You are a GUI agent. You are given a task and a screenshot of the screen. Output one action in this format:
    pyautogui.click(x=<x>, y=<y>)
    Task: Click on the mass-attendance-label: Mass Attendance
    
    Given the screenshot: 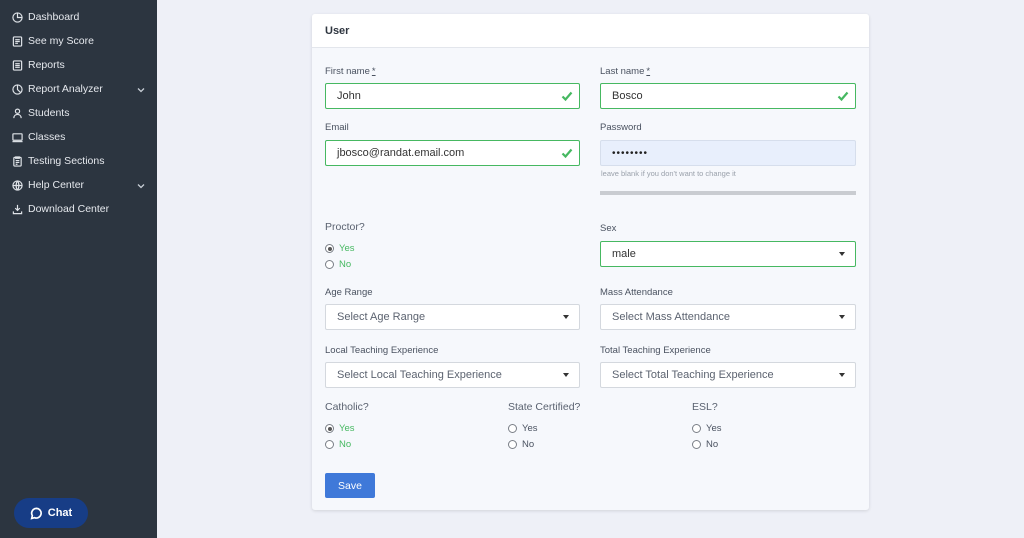 What is the action you would take?
    pyautogui.click(x=636, y=292)
    